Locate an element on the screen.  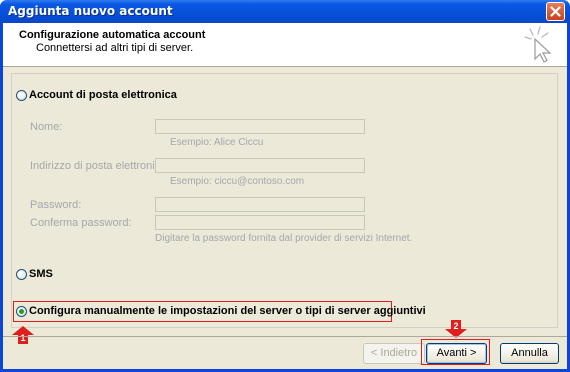
name-field is located at coordinates (260, 126).